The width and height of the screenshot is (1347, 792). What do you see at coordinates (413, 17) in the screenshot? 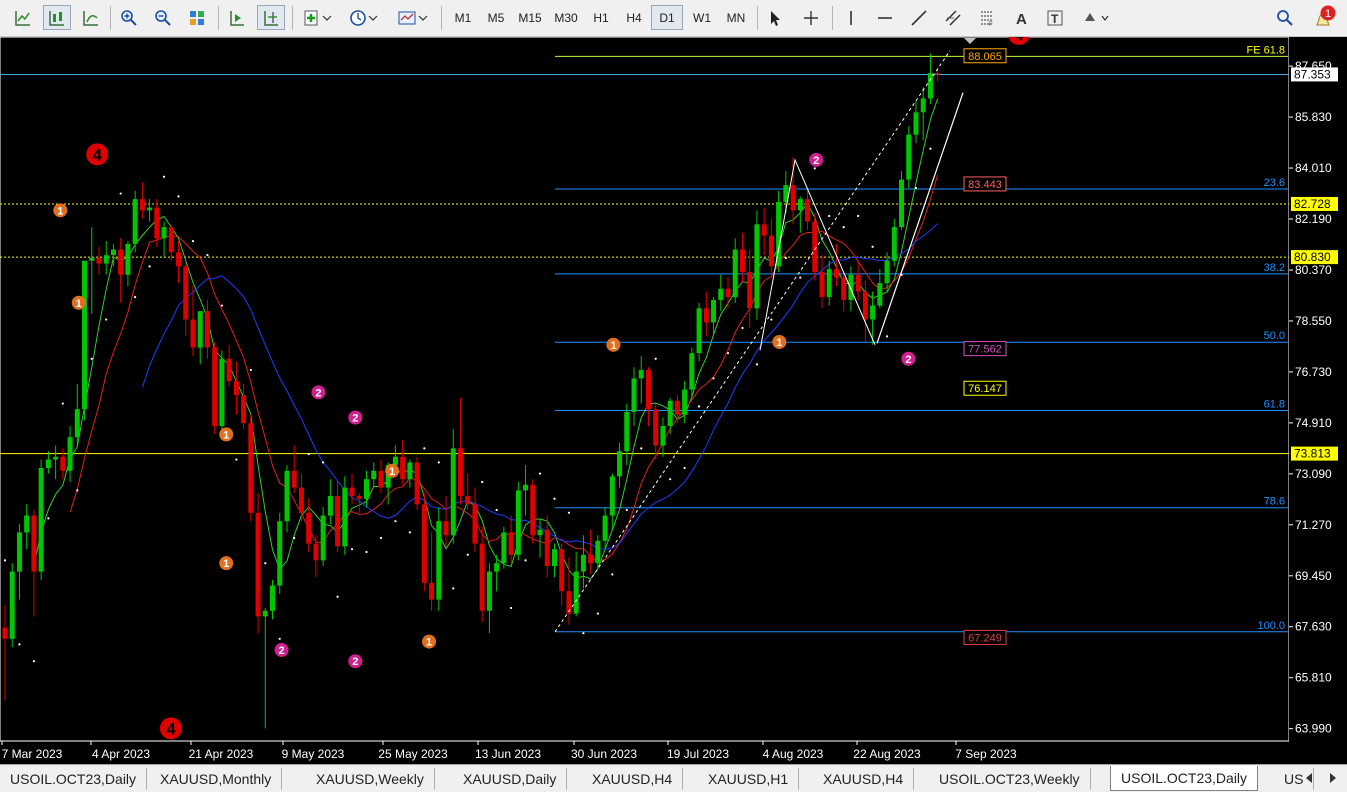
I see `template-icon` at bounding box center [413, 17].